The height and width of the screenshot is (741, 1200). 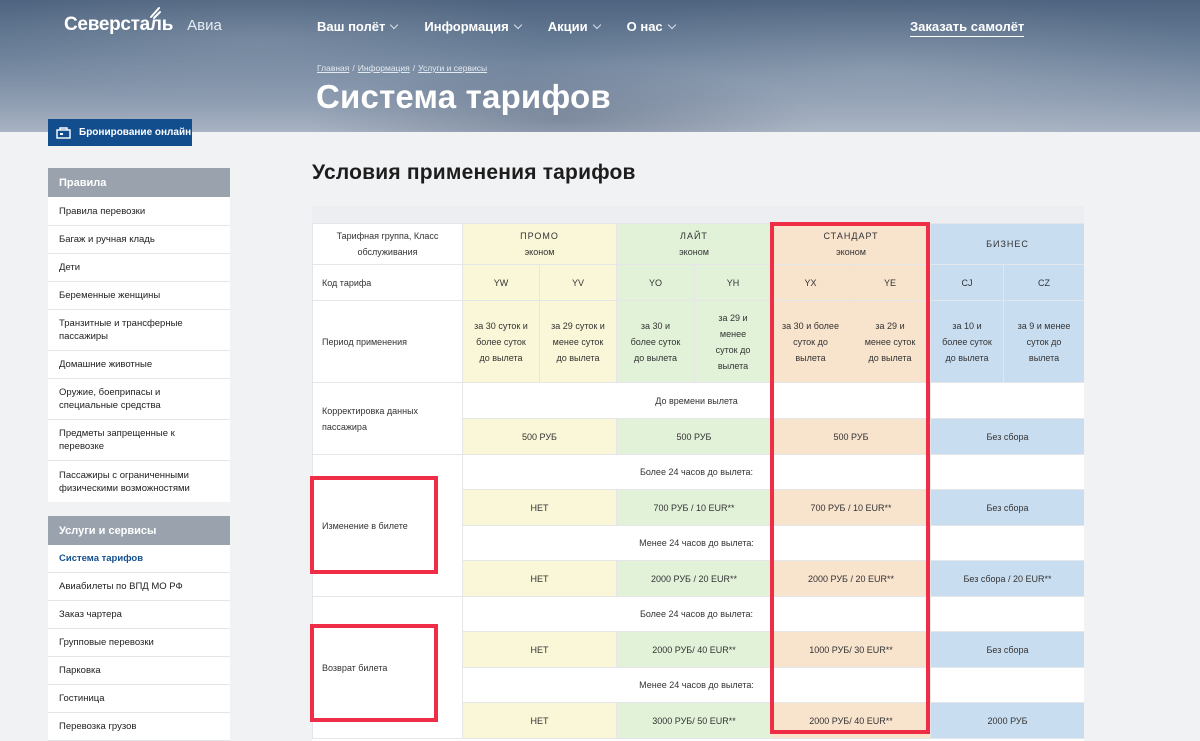 What do you see at coordinates (694, 720) in the screenshot?
I see `refund-less-value: 3000 РУБ/ 50 EUR**` at bounding box center [694, 720].